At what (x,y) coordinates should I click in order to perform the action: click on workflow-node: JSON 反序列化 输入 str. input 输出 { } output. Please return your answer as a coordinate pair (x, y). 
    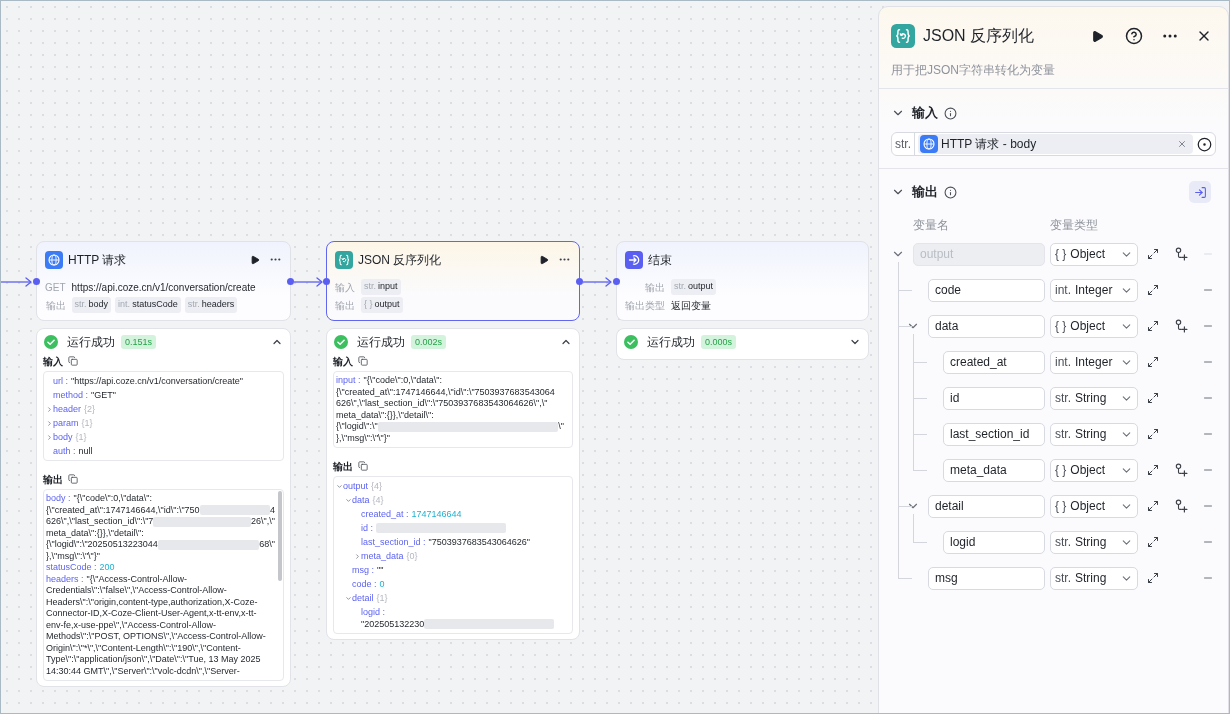
    Looking at the image, I should click on (453, 281).